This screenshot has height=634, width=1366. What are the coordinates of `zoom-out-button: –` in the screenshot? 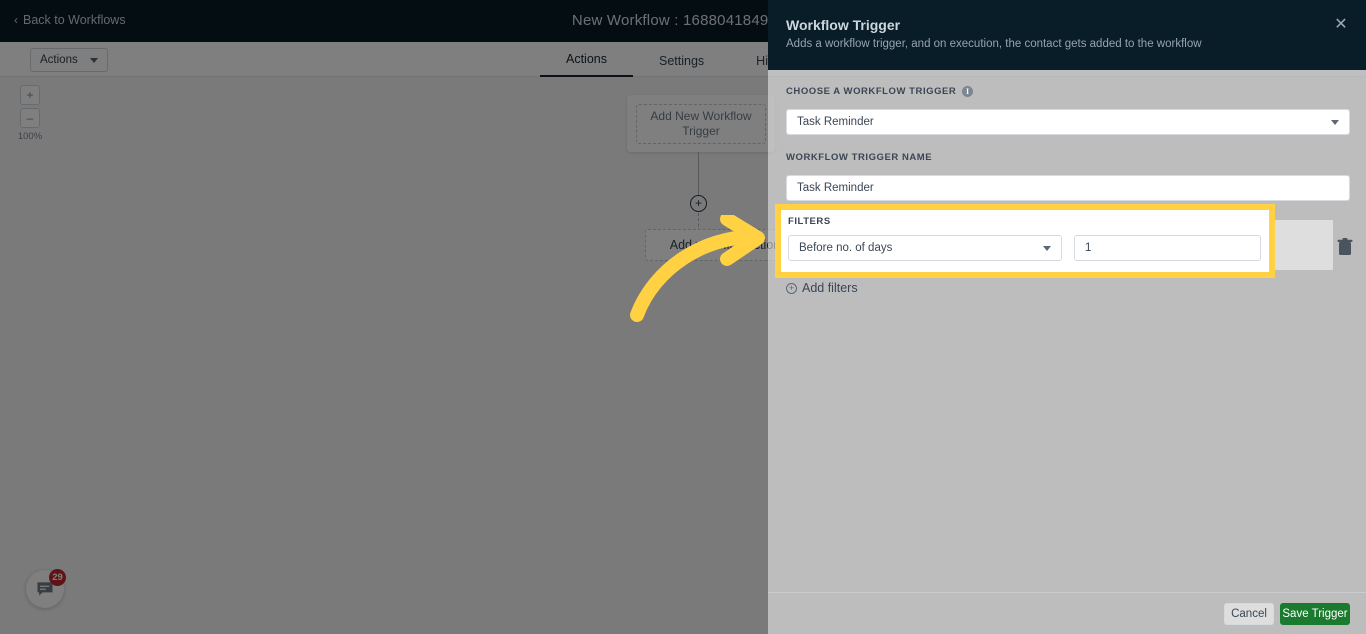 It's located at (30, 118).